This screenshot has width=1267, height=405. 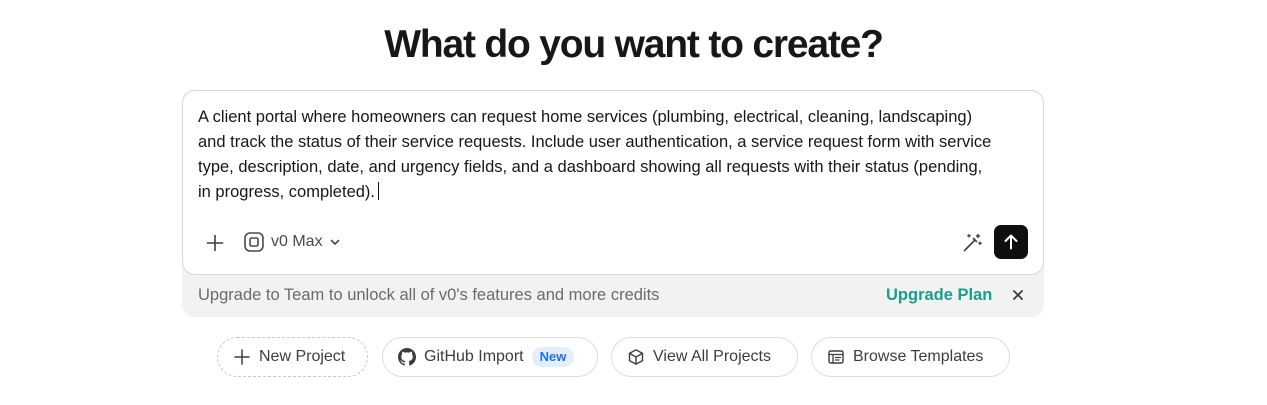 I want to click on text-caret, so click(x=378, y=191).